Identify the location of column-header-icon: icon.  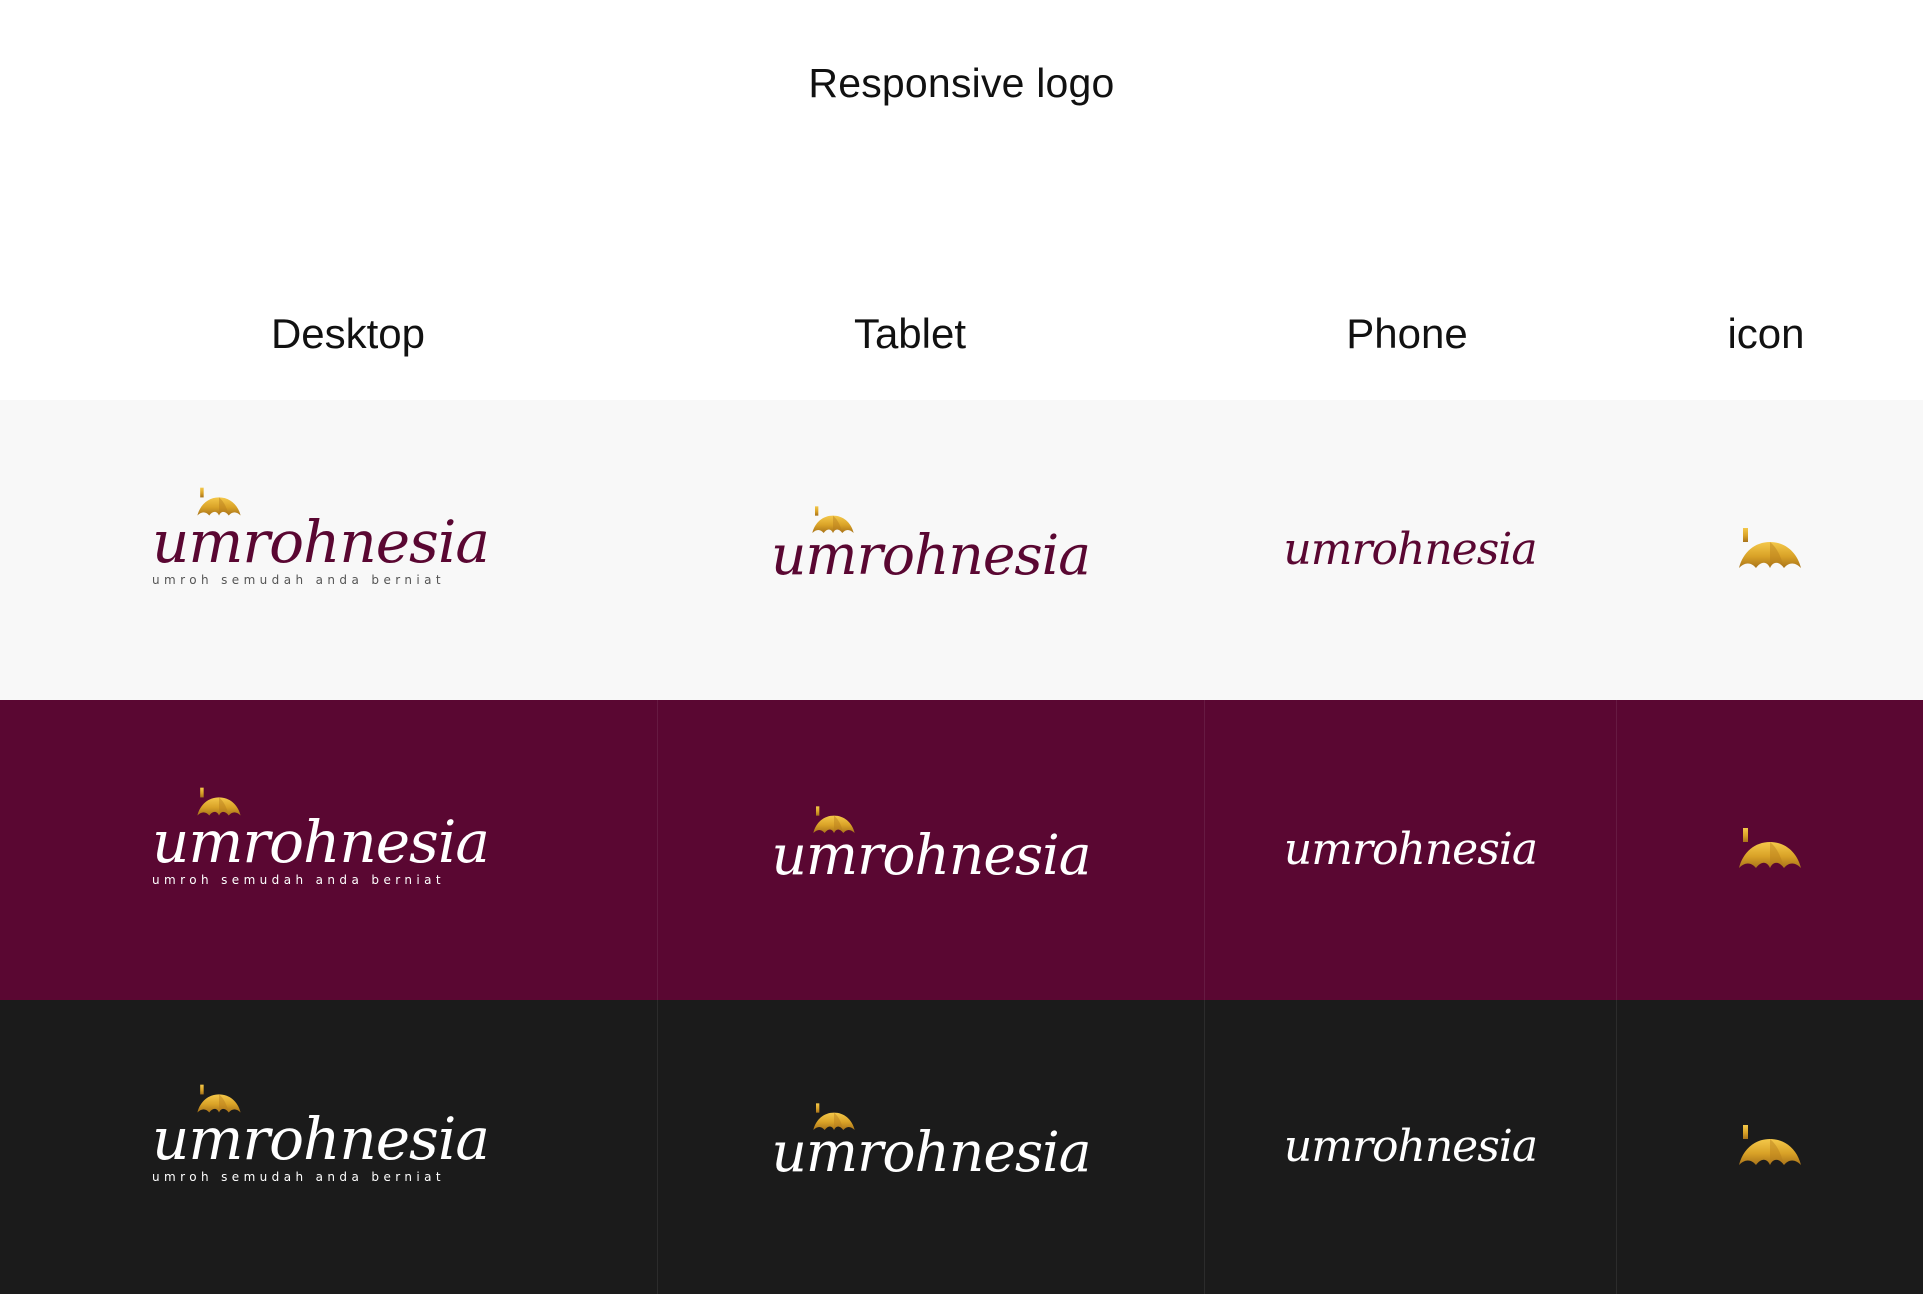
(1766, 333).